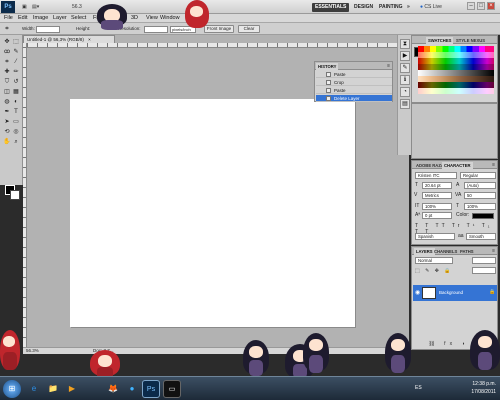 The height and width of the screenshot is (400, 500). I want to click on width-field, so click(48, 29).